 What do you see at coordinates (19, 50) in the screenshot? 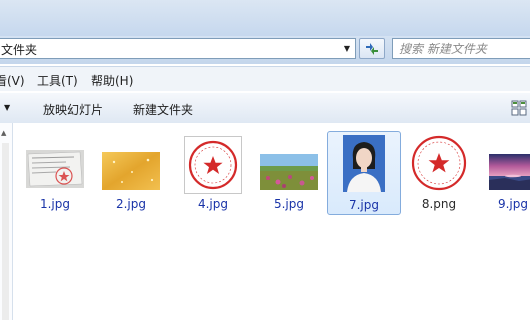
I see `address-path: 文件夹` at bounding box center [19, 50].